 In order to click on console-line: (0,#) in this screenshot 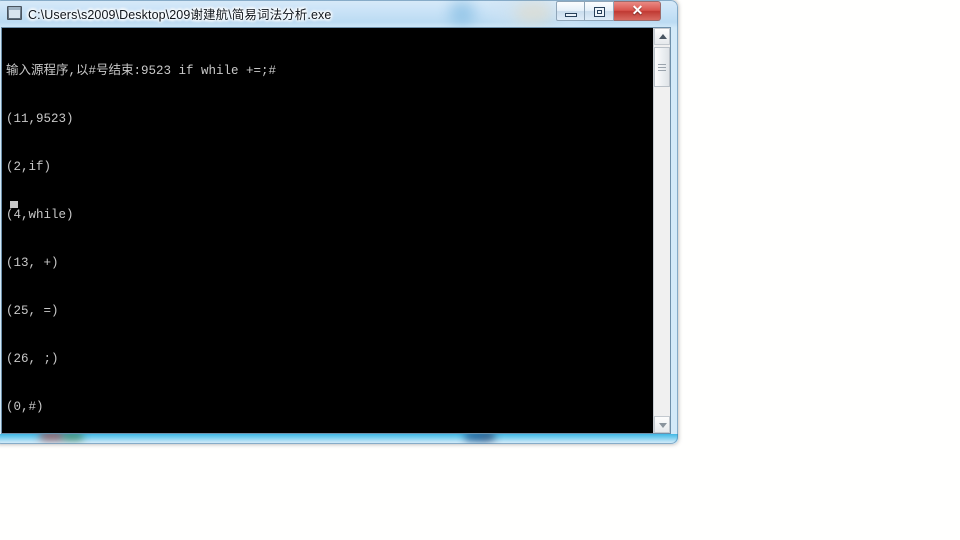, I will do `click(25, 407)`.